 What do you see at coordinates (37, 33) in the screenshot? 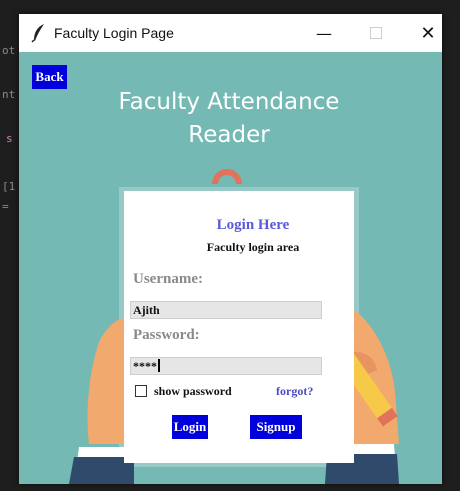
I see `feather-icon` at bounding box center [37, 33].